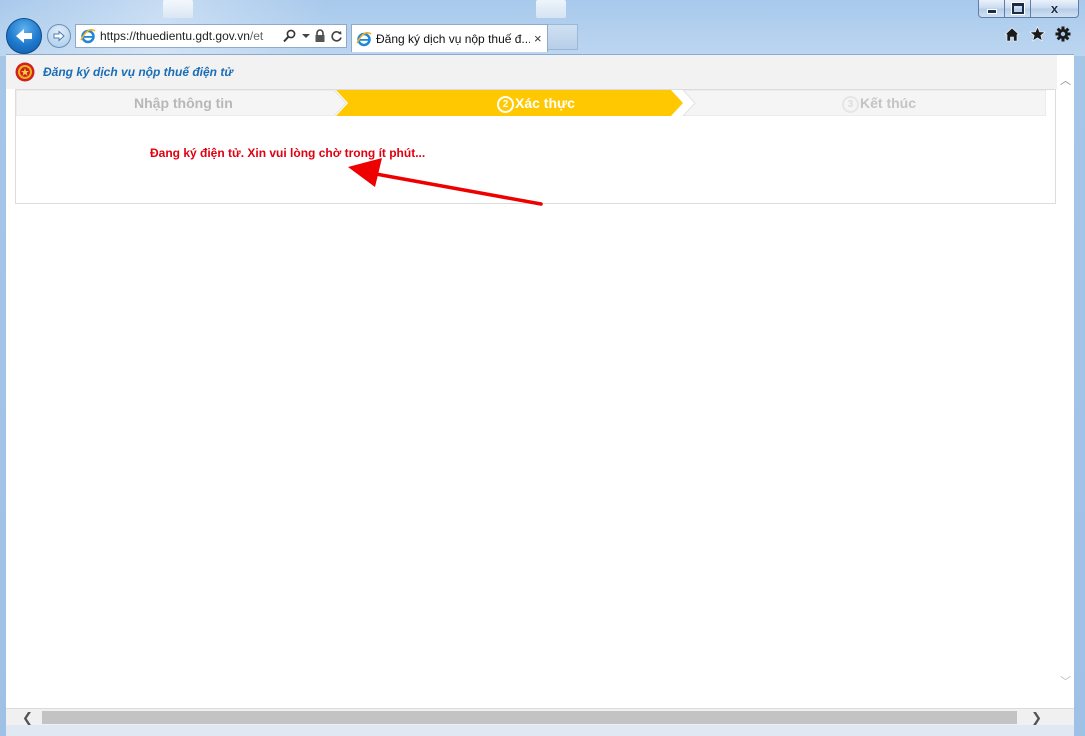 The height and width of the screenshot is (736, 1085). What do you see at coordinates (1063, 34) in the screenshot?
I see `gear-icon` at bounding box center [1063, 34].